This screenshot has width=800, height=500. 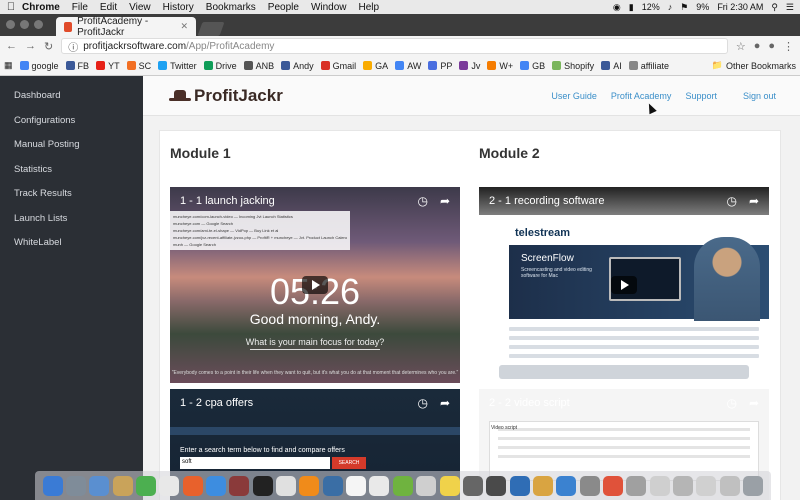 What do you see at coordinates (472, 485) in the screenshot?
I see `terminal-icon` at bounding box center [472, 485].